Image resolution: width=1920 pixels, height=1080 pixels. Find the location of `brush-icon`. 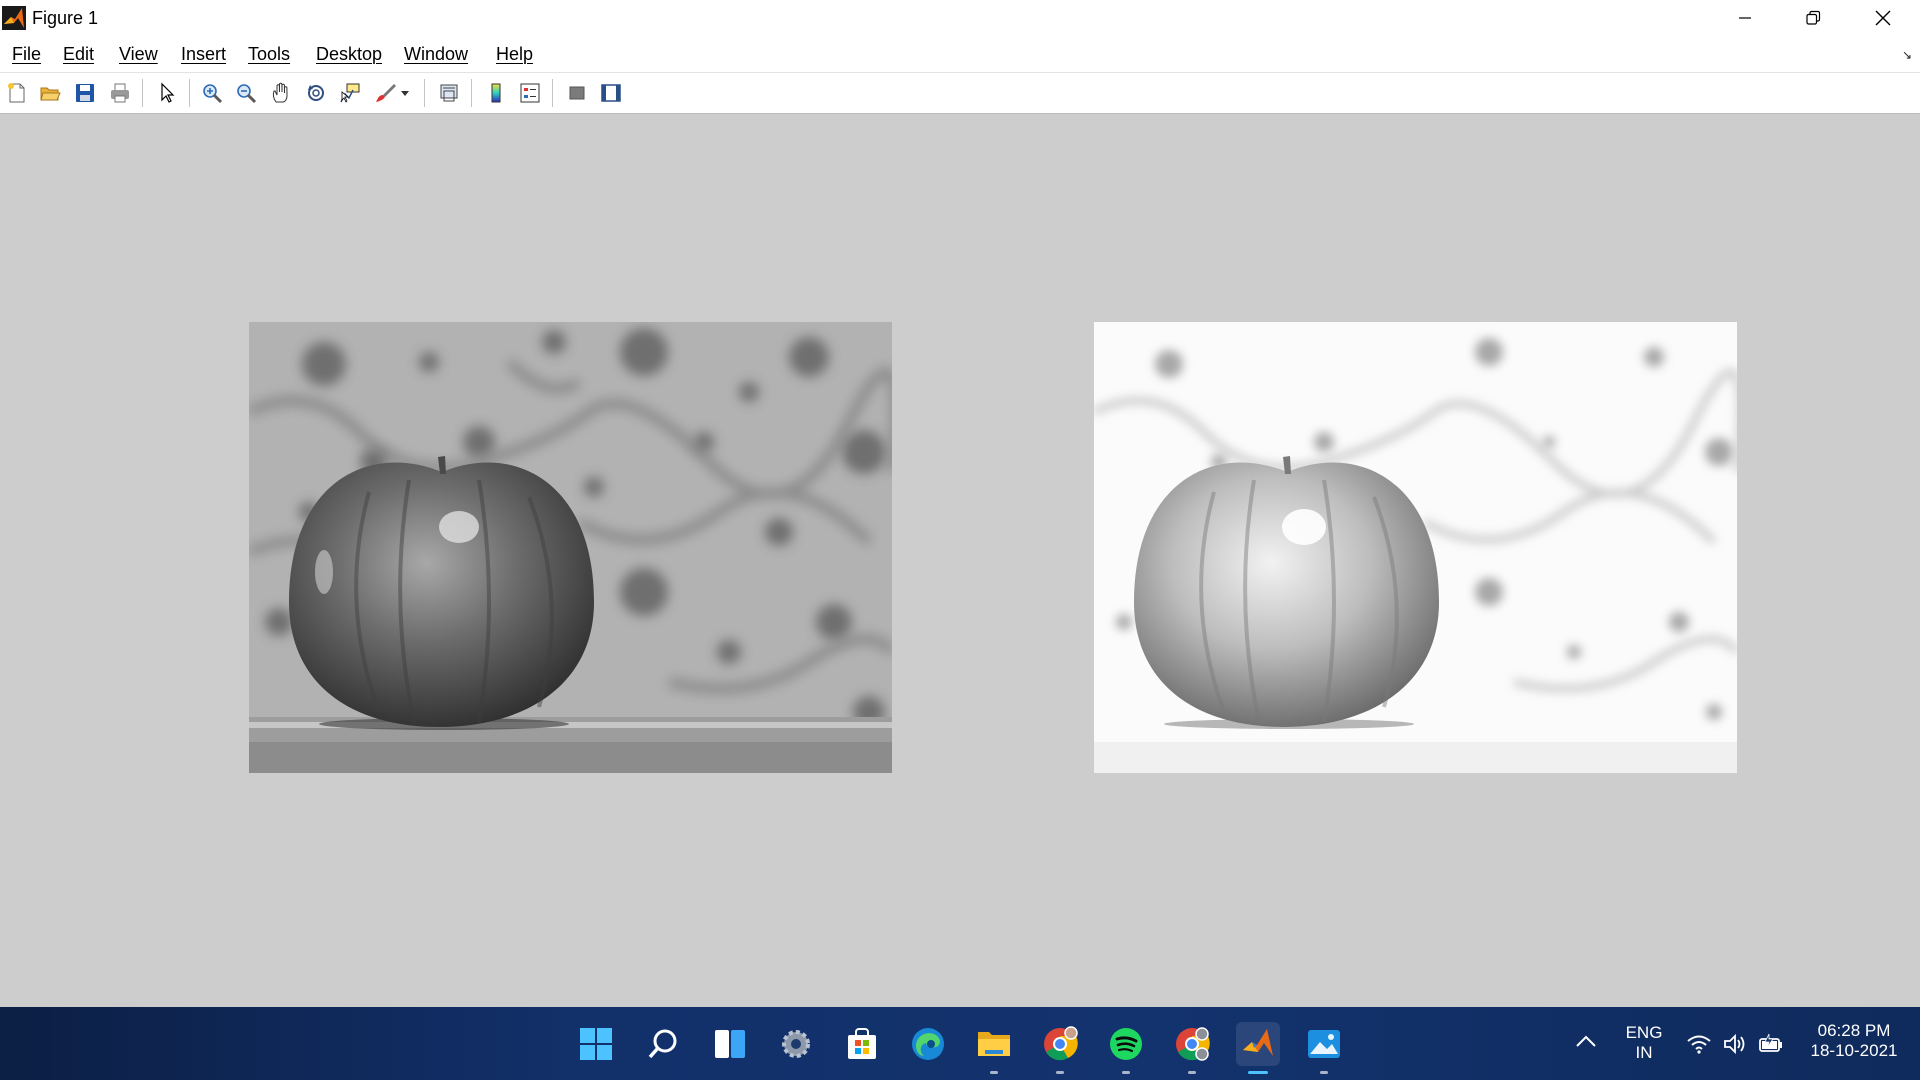

brush-icon is located at coordinates (386, 93).